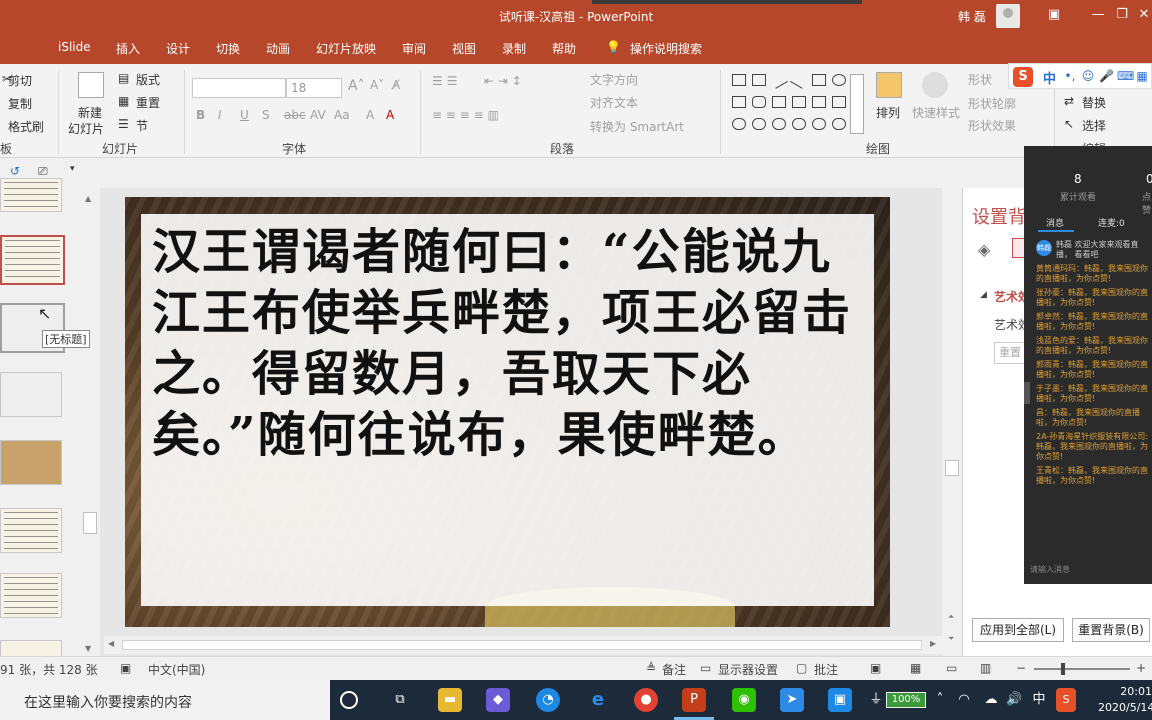 This screenshot has height=720, width=1152. What do you see at coordinates (984, 249) in the screenshot?
I see `fill-icon: ◈` at bounding box center [984, 249].